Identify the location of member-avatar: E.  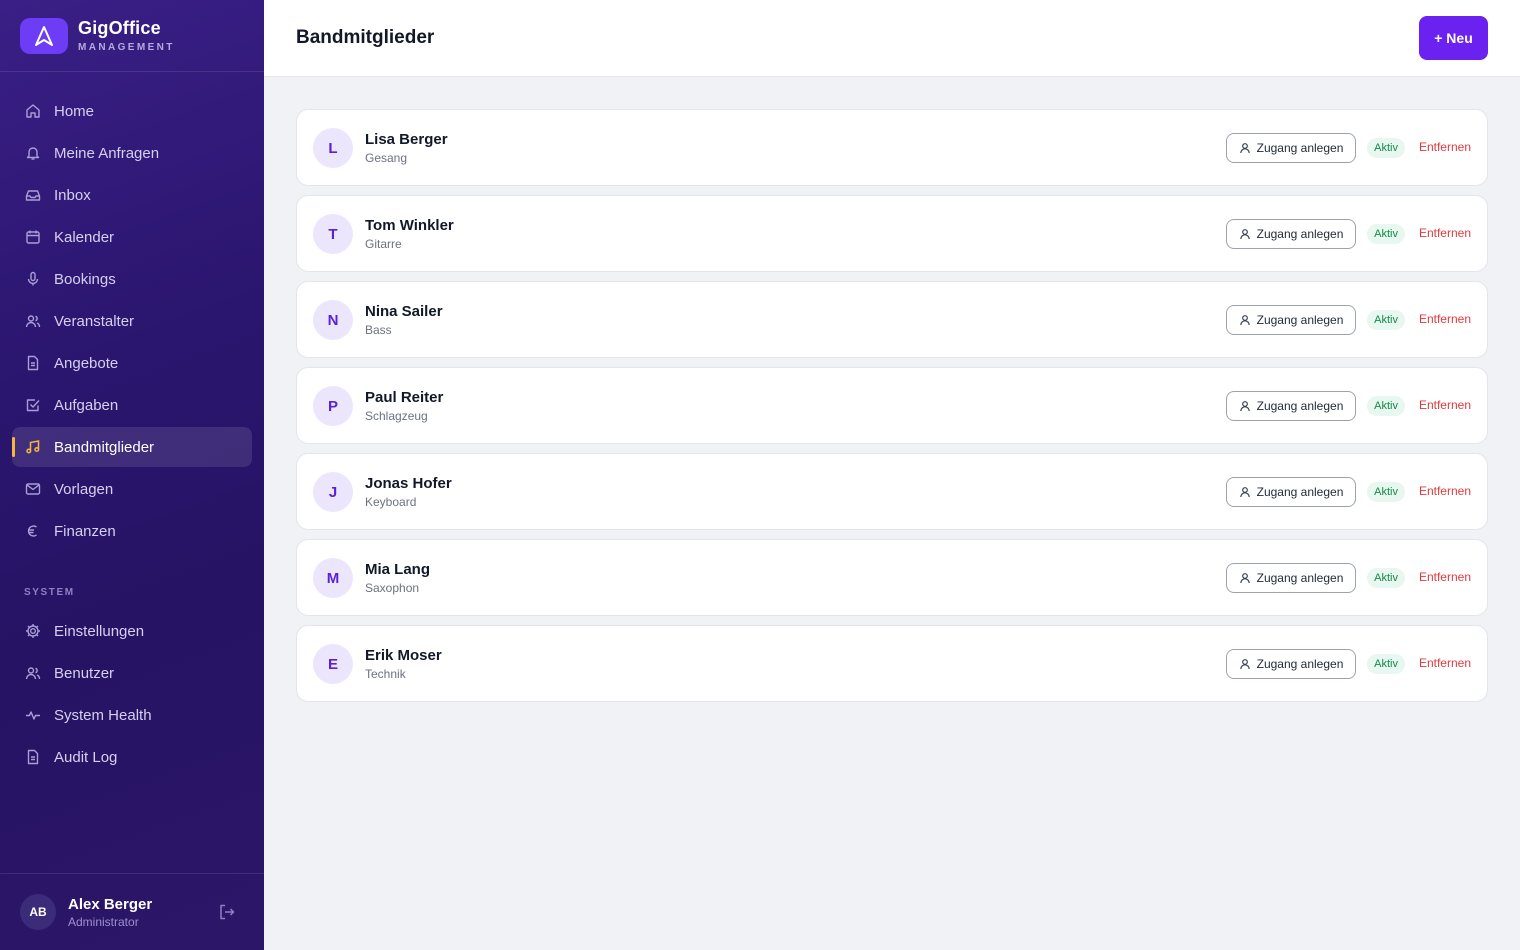
(333, 664).